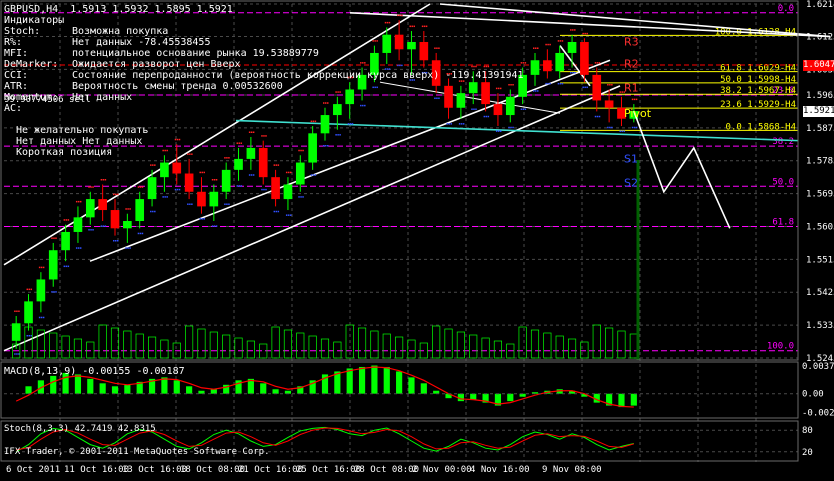 This screenshot has width=834, height=481. I want to click on price-tick-label: 1.5245, so click(820, 359).